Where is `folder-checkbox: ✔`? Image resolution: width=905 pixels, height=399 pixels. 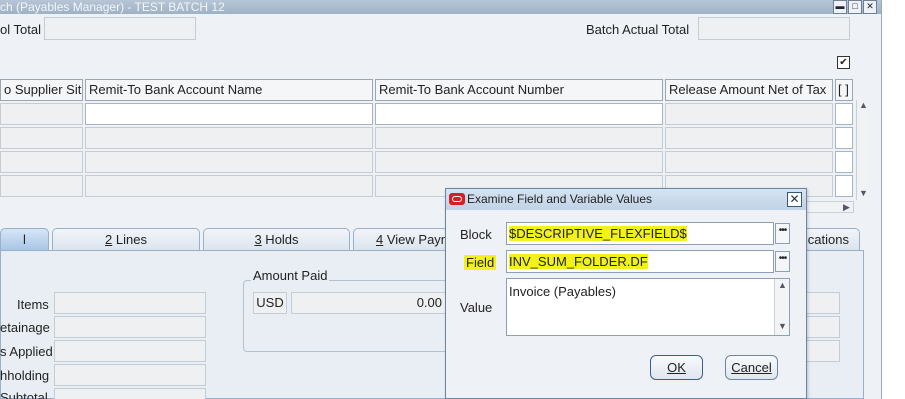 folder-checkbox: ✔ is located at coordinates (843, 62).